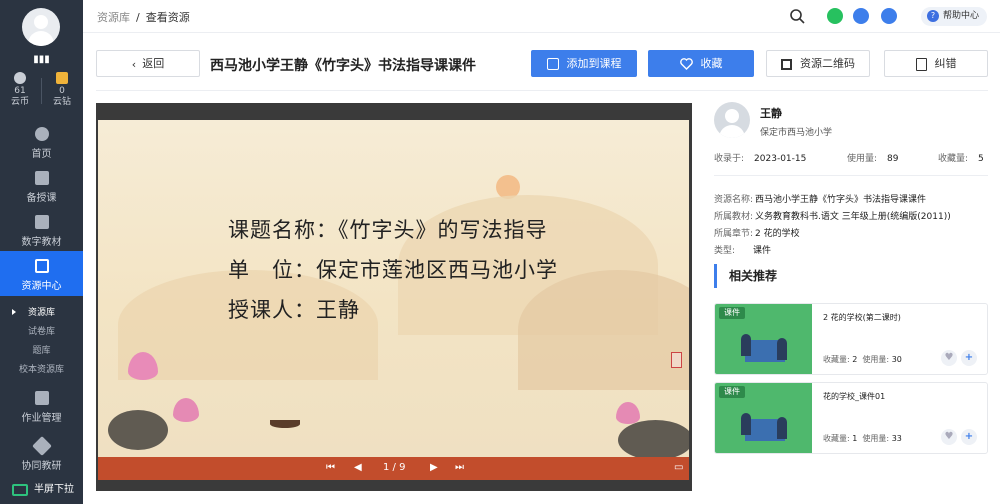 The image size is (1000, 504). Describe the element at coordinates (835, 16) in the screenshot. I see `wechat-icon` at that location.